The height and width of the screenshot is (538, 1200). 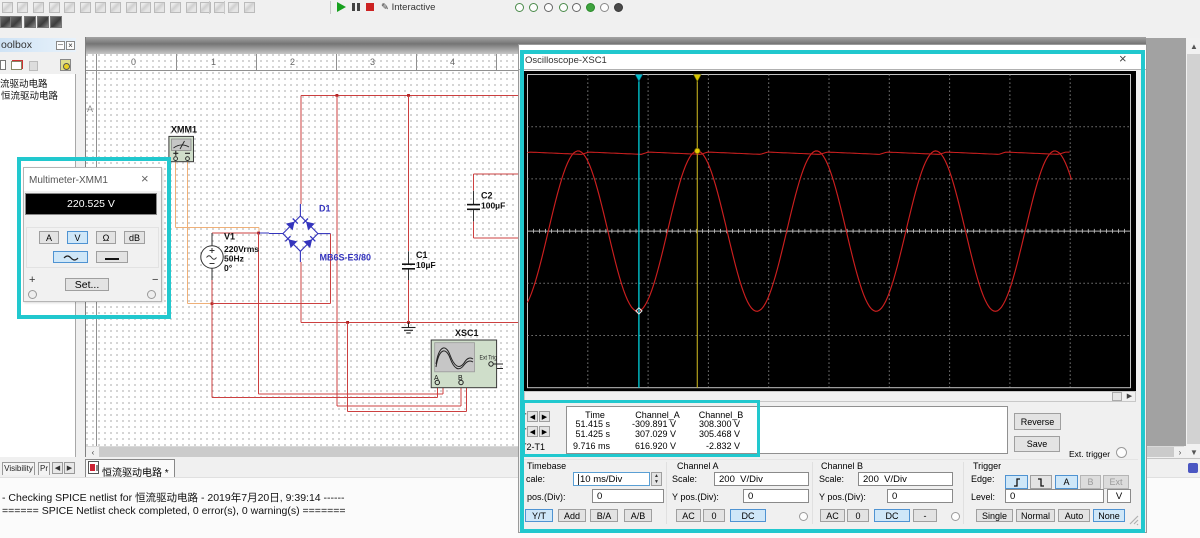 What do you see at coordinates (184, 130) in the screenshot?
I see `svg-text: XMM1` at bounding box center [184, 130].